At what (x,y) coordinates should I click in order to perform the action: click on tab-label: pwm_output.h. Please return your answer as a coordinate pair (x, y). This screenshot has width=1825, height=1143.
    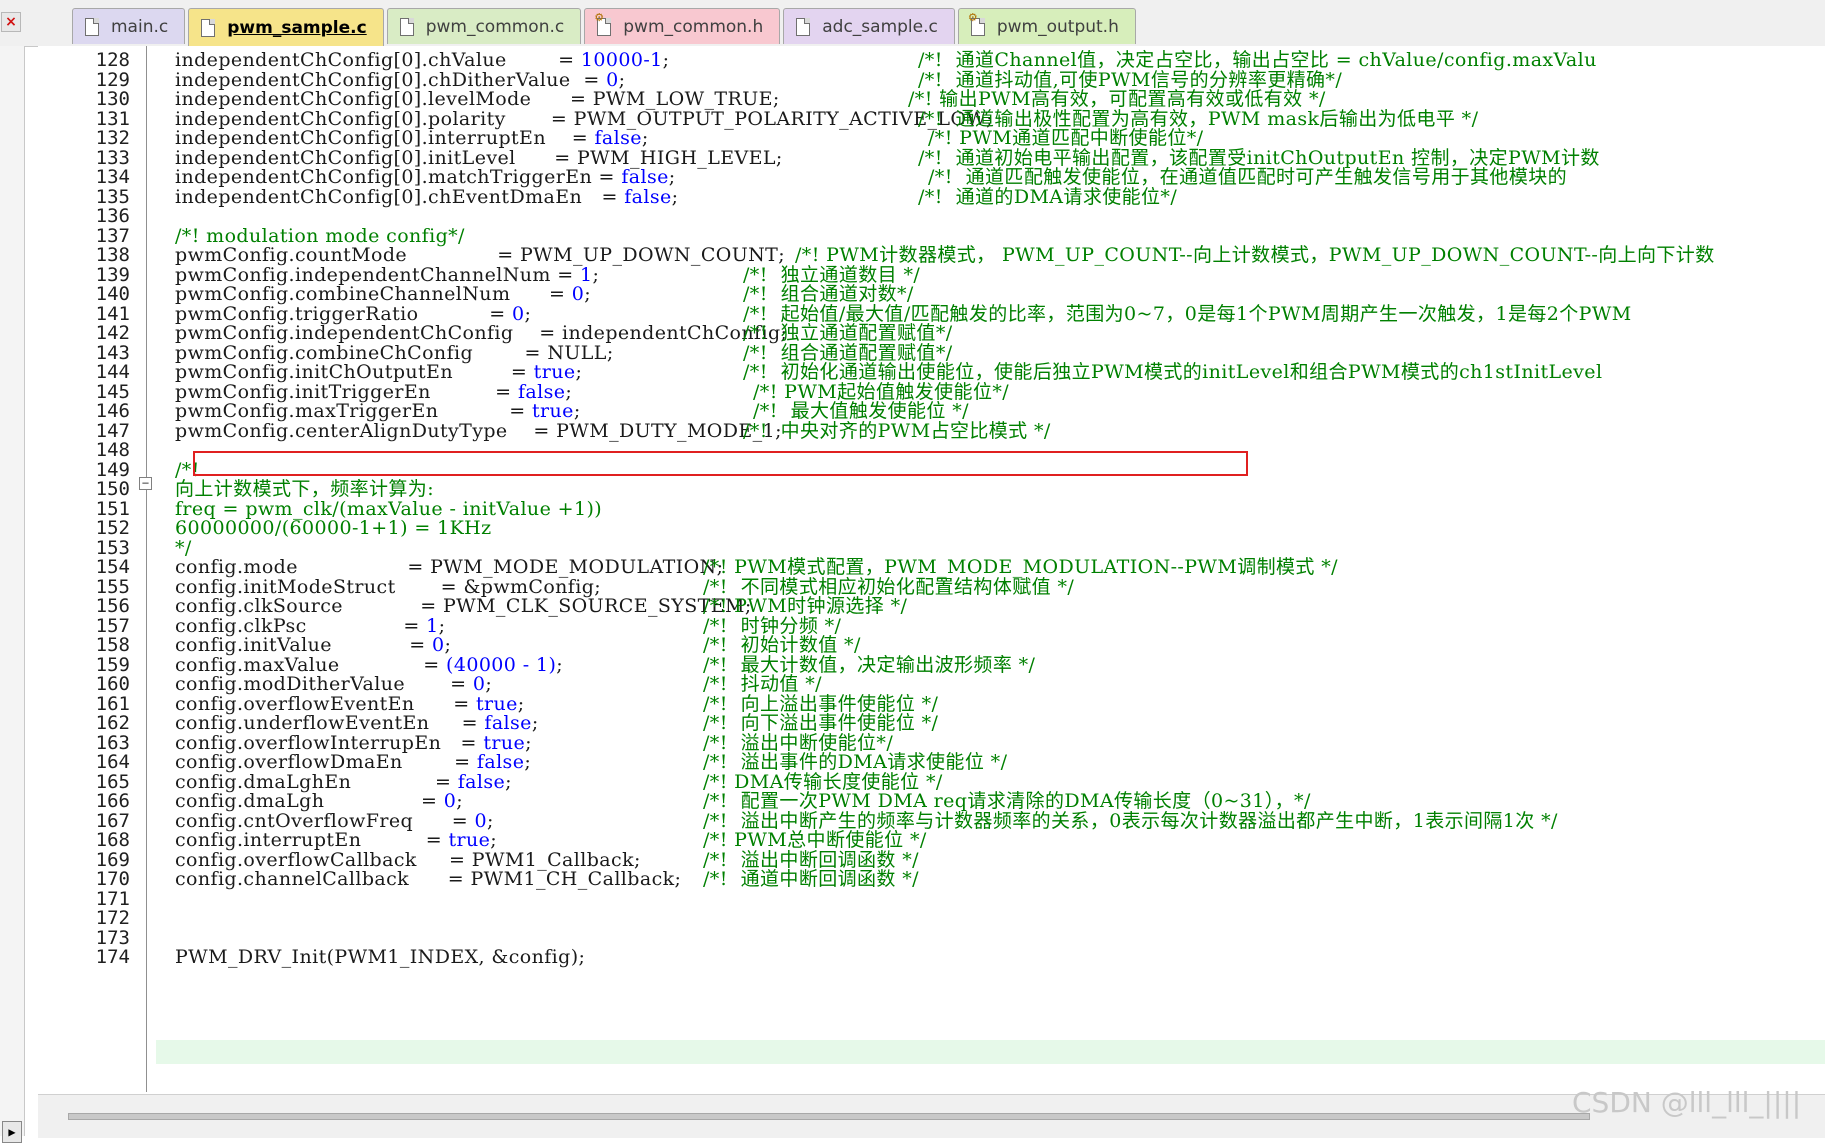
    Looking at the image, I should click on (1057, 26).